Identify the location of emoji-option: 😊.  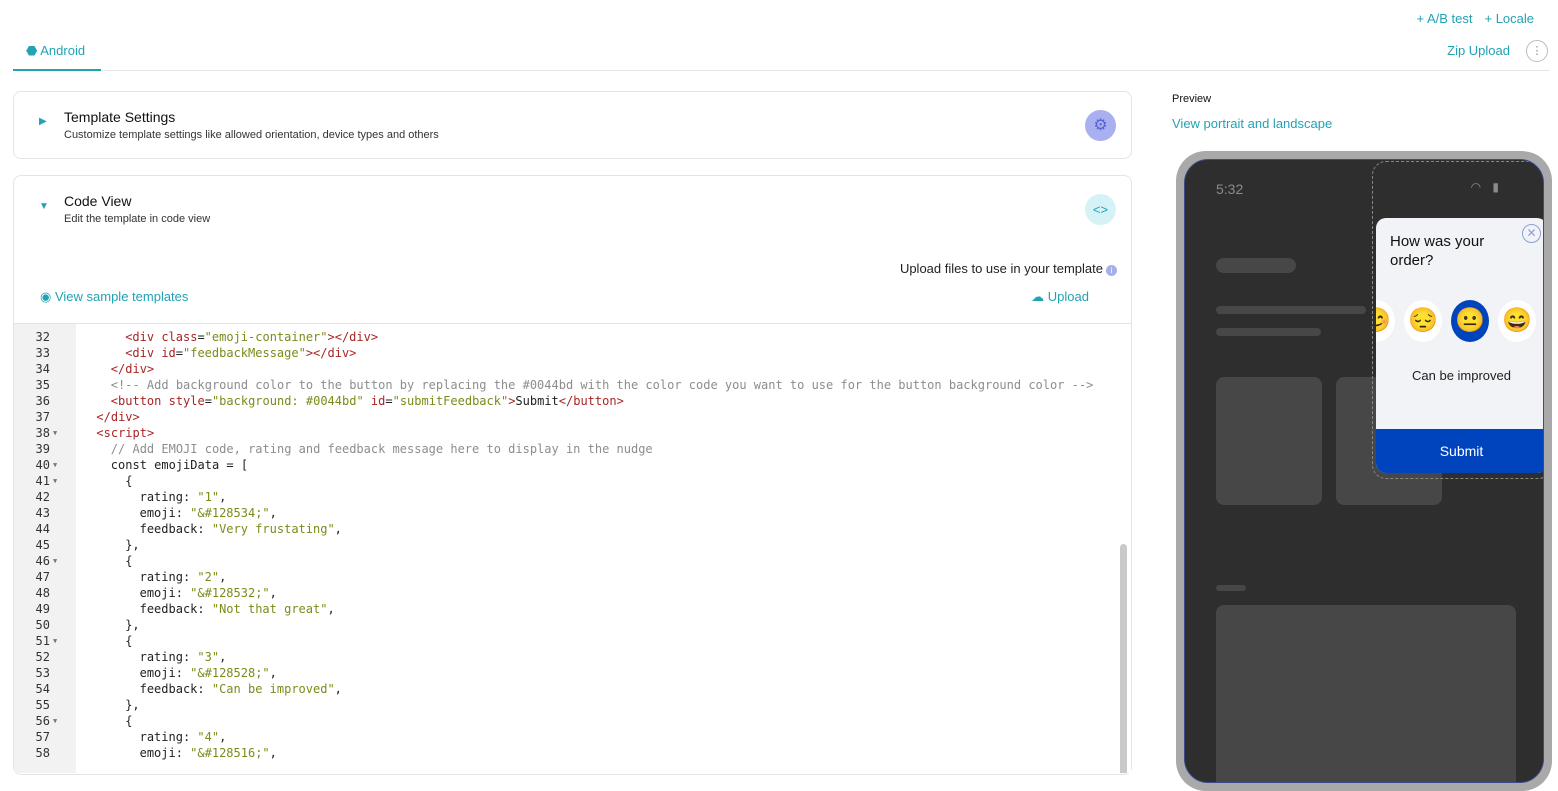
(1385, 321).